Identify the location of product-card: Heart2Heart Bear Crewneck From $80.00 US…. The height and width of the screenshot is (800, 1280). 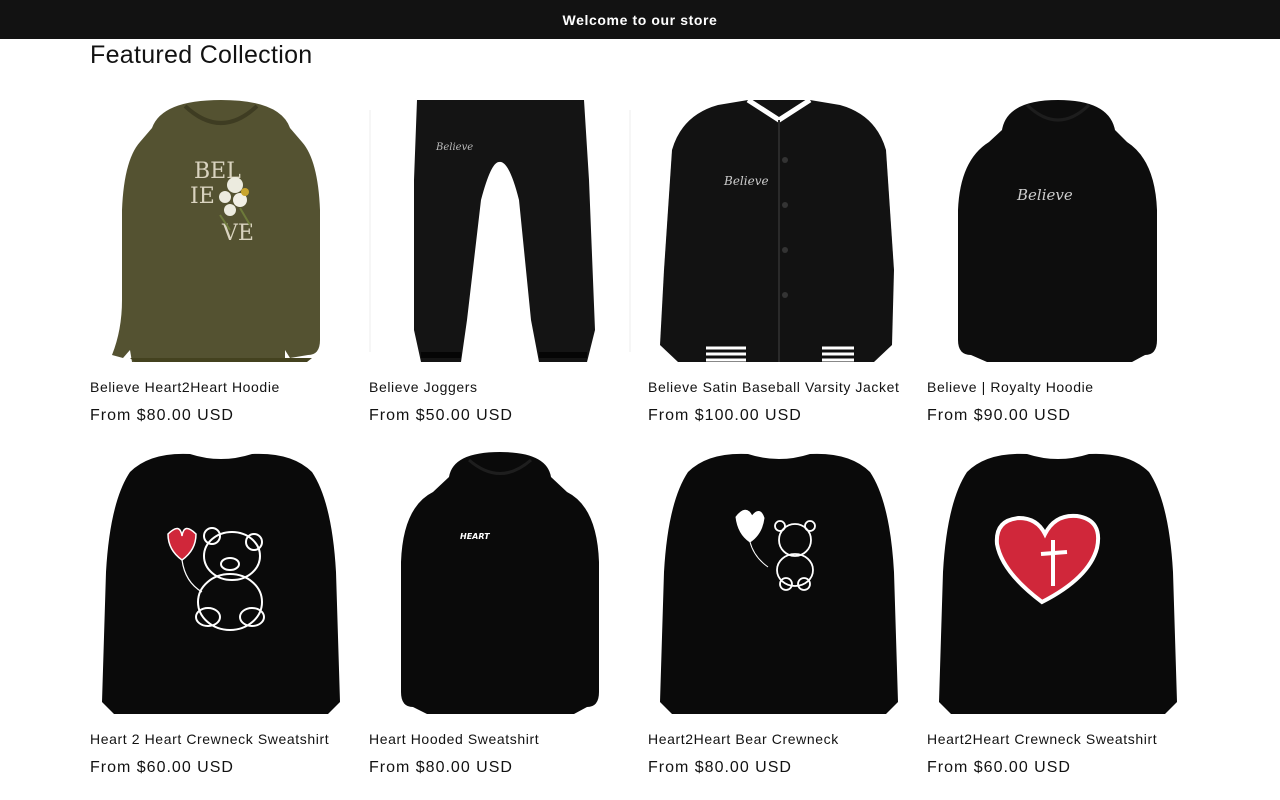
(779, 615).